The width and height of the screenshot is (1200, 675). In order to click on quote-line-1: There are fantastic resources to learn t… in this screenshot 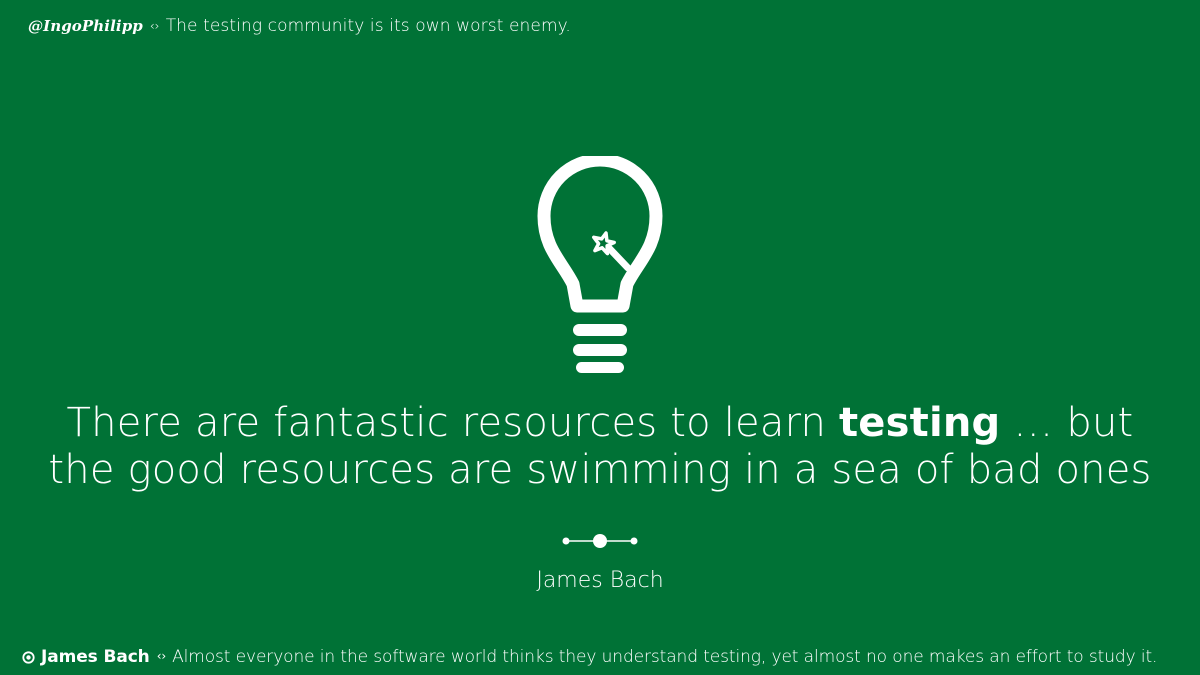, I will do `click(600, 423)`.